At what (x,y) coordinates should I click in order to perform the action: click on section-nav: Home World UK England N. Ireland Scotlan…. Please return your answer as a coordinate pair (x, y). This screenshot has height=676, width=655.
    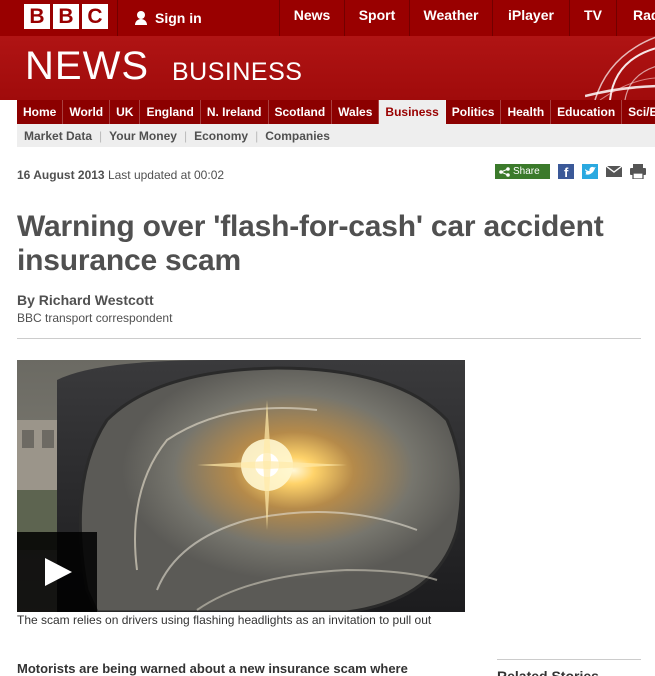
    Looking at the image, I should click on (336, 112).